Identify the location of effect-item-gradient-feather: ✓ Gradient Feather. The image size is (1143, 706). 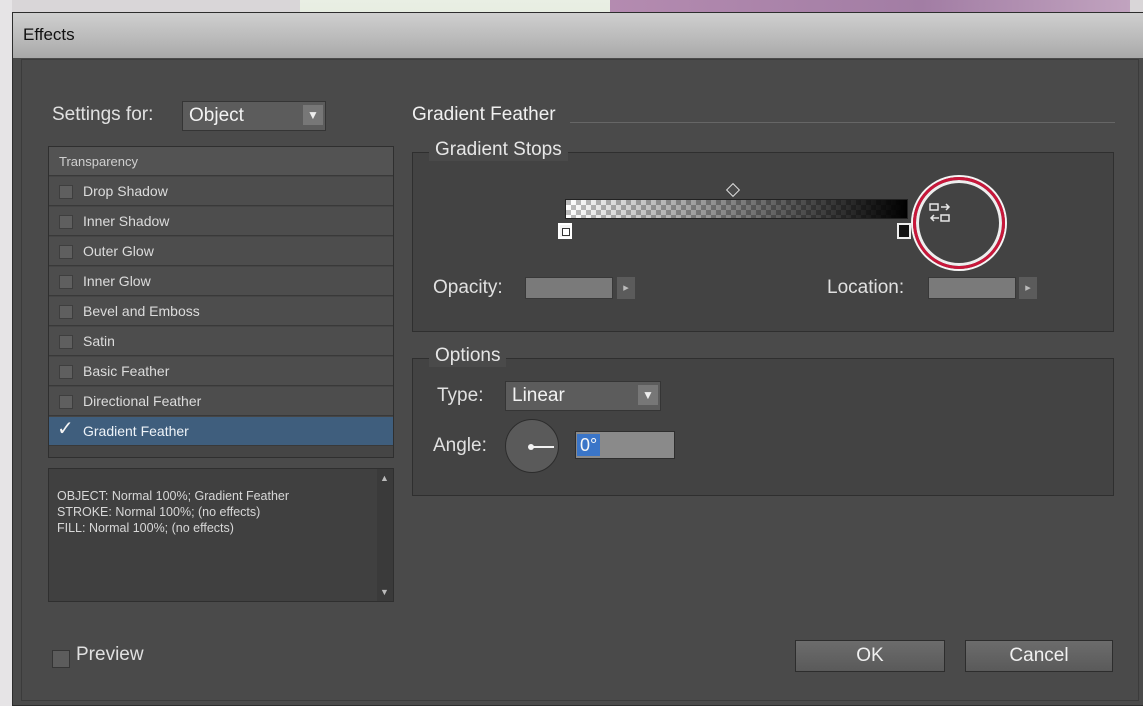
(221, 431).